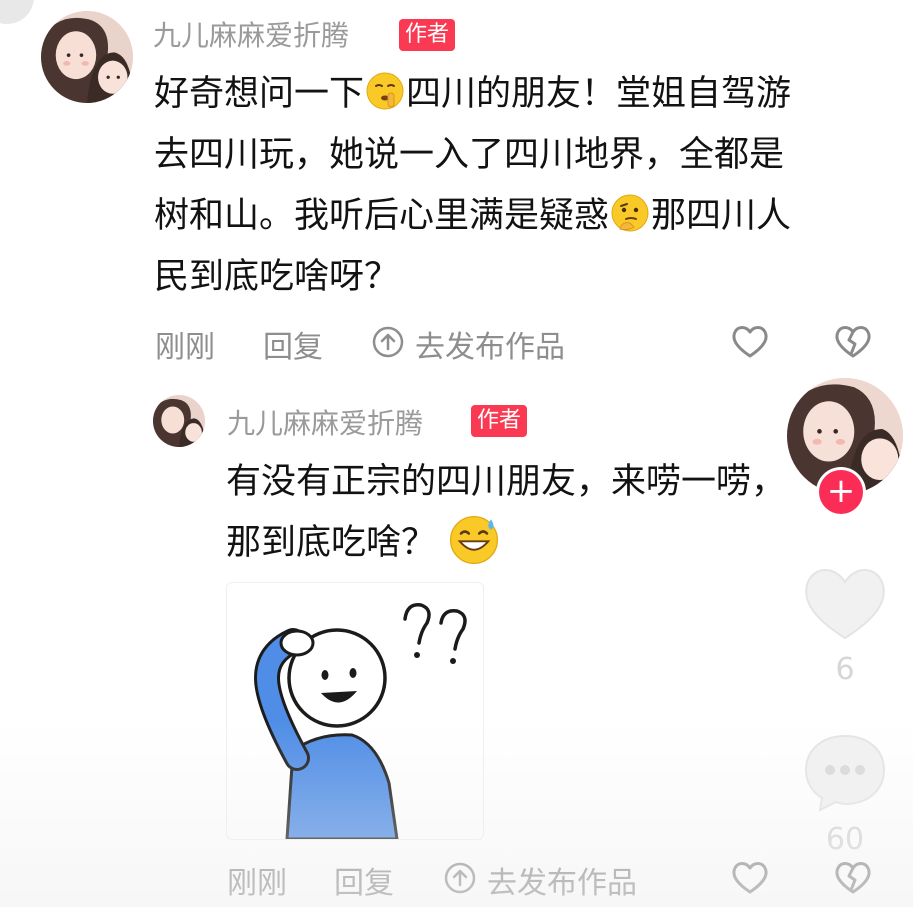  What do you see at coordinates (185, 347) in the screenshot?
I see `comment-time: 刚刚` at bounding box center [185, 347].